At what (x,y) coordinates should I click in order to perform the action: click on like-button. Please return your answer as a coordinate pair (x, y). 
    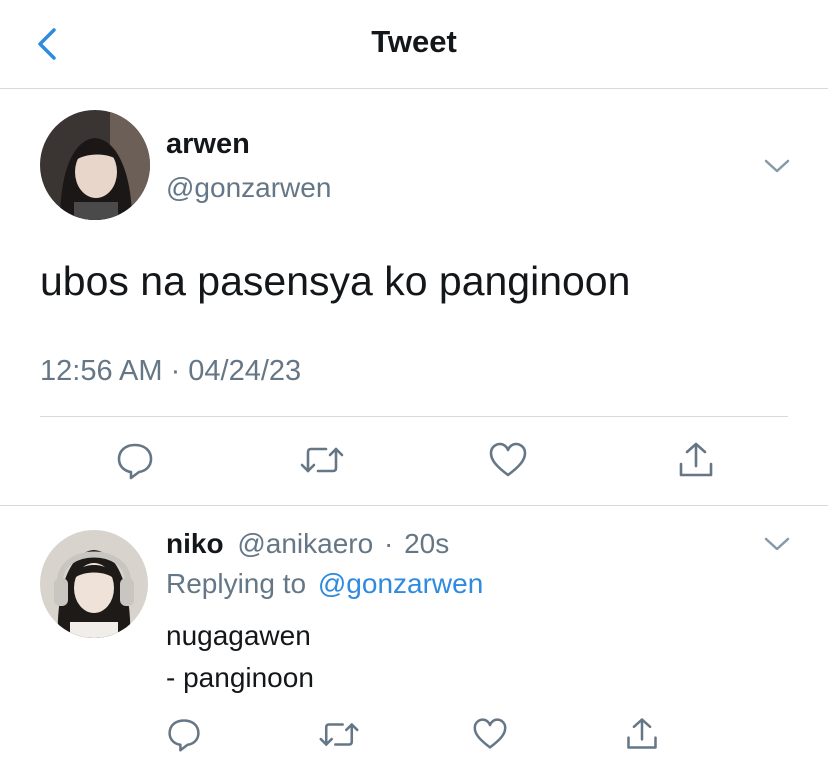
    Looking at the image, I should click on (508, 460).